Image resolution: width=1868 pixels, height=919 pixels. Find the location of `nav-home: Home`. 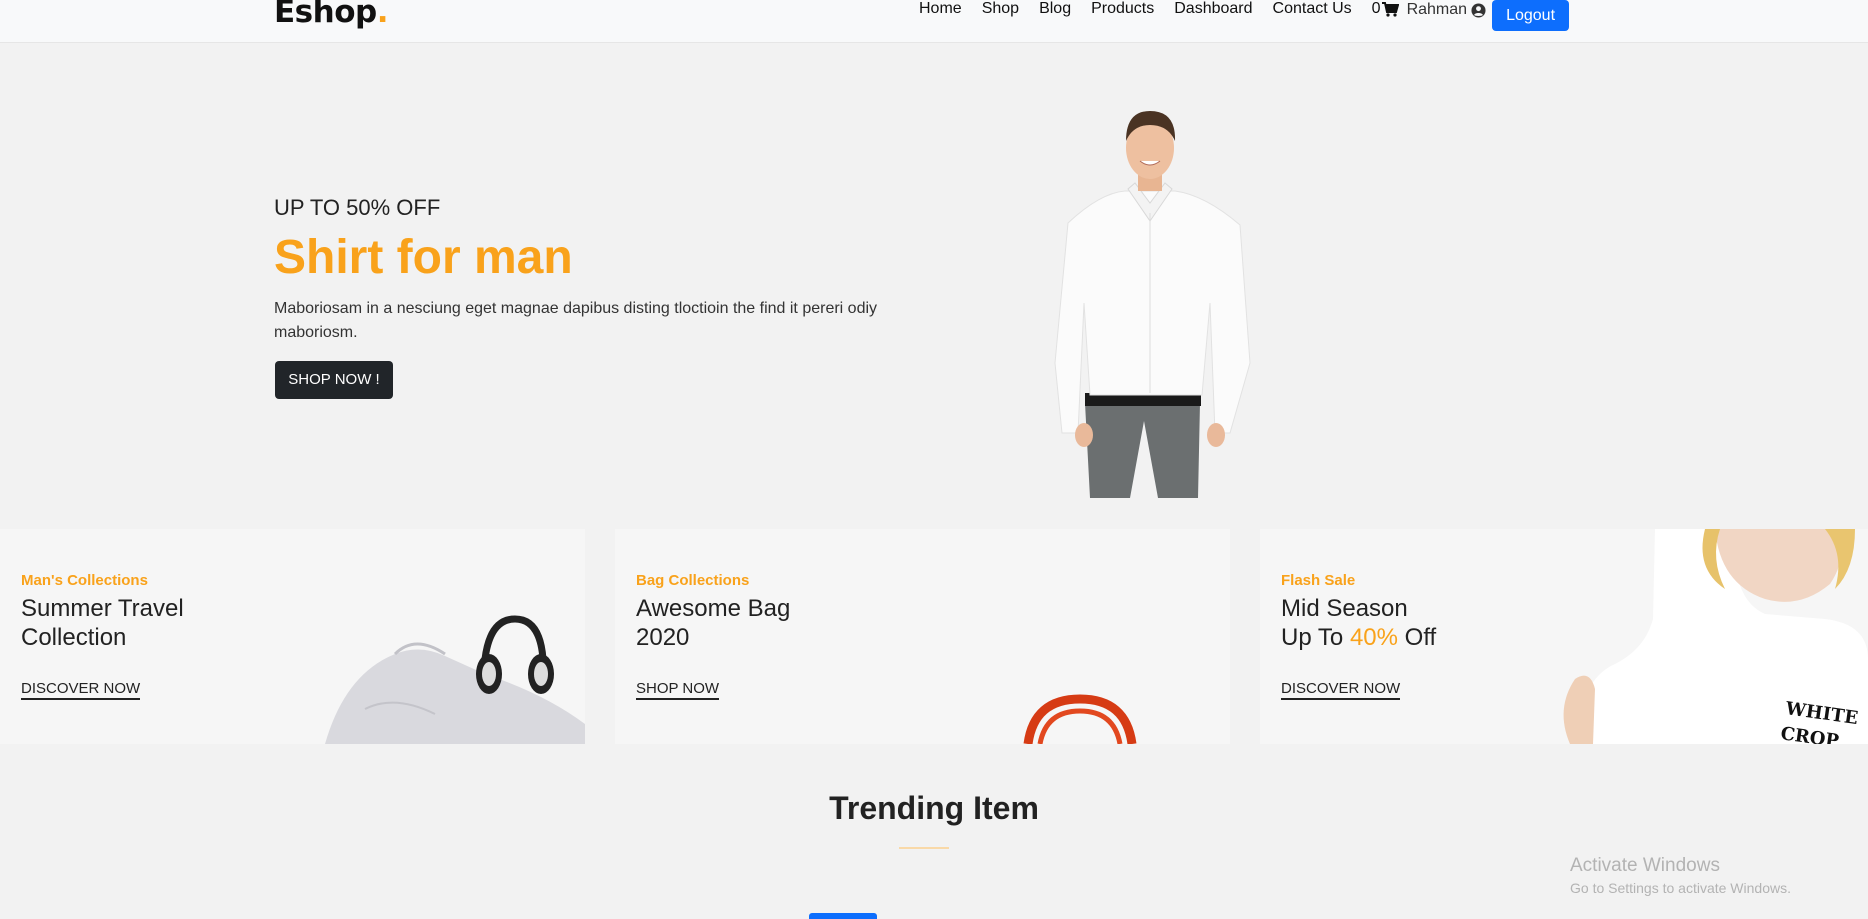

nav-home: Home is located at coordinates (940, 9).